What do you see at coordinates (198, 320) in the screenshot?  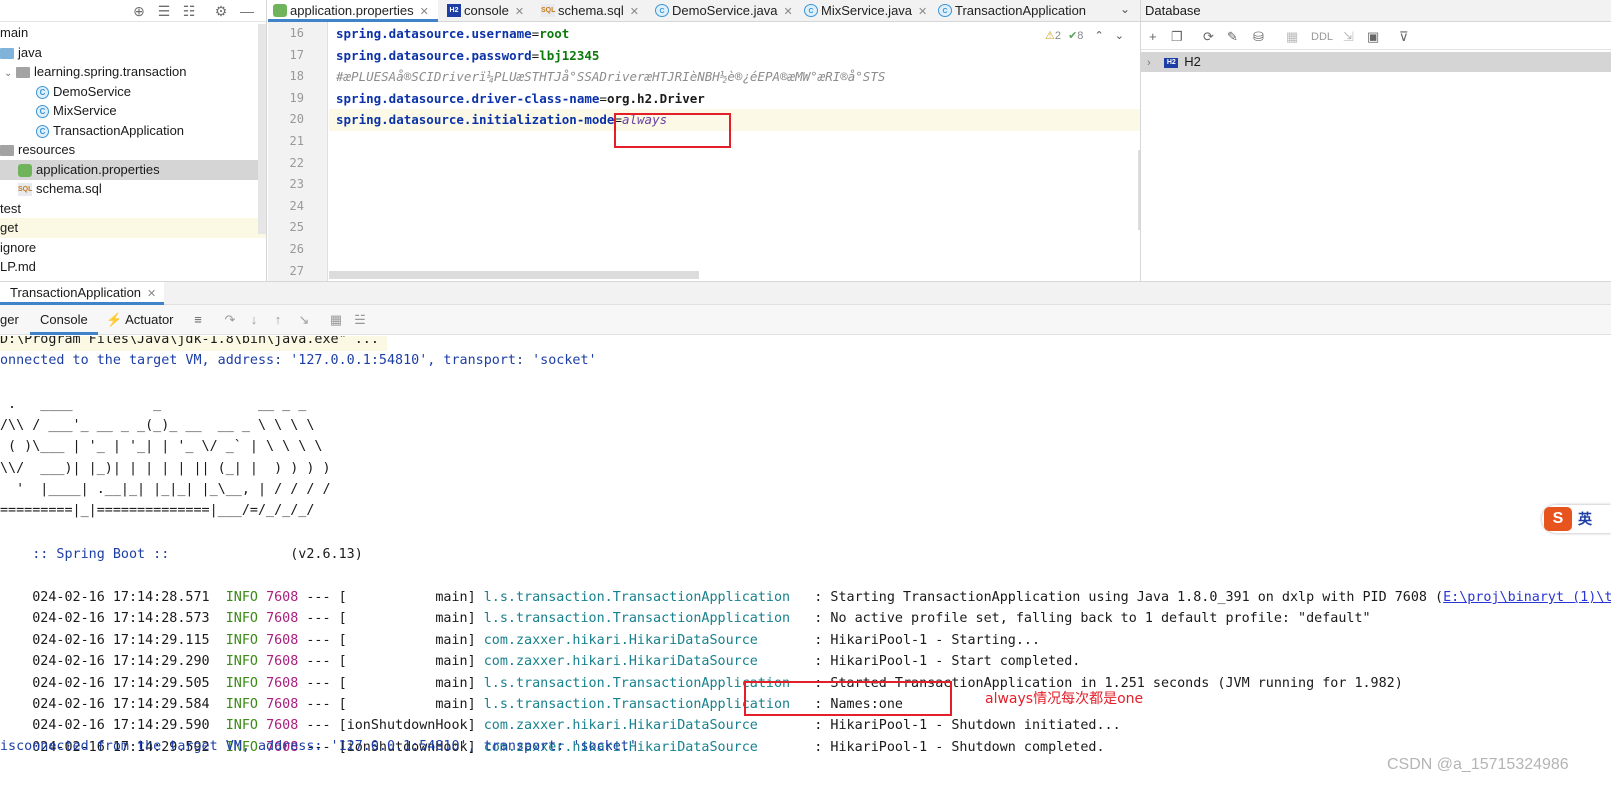 I see `menu-icon: ≡` at bounding box center [198, 320].